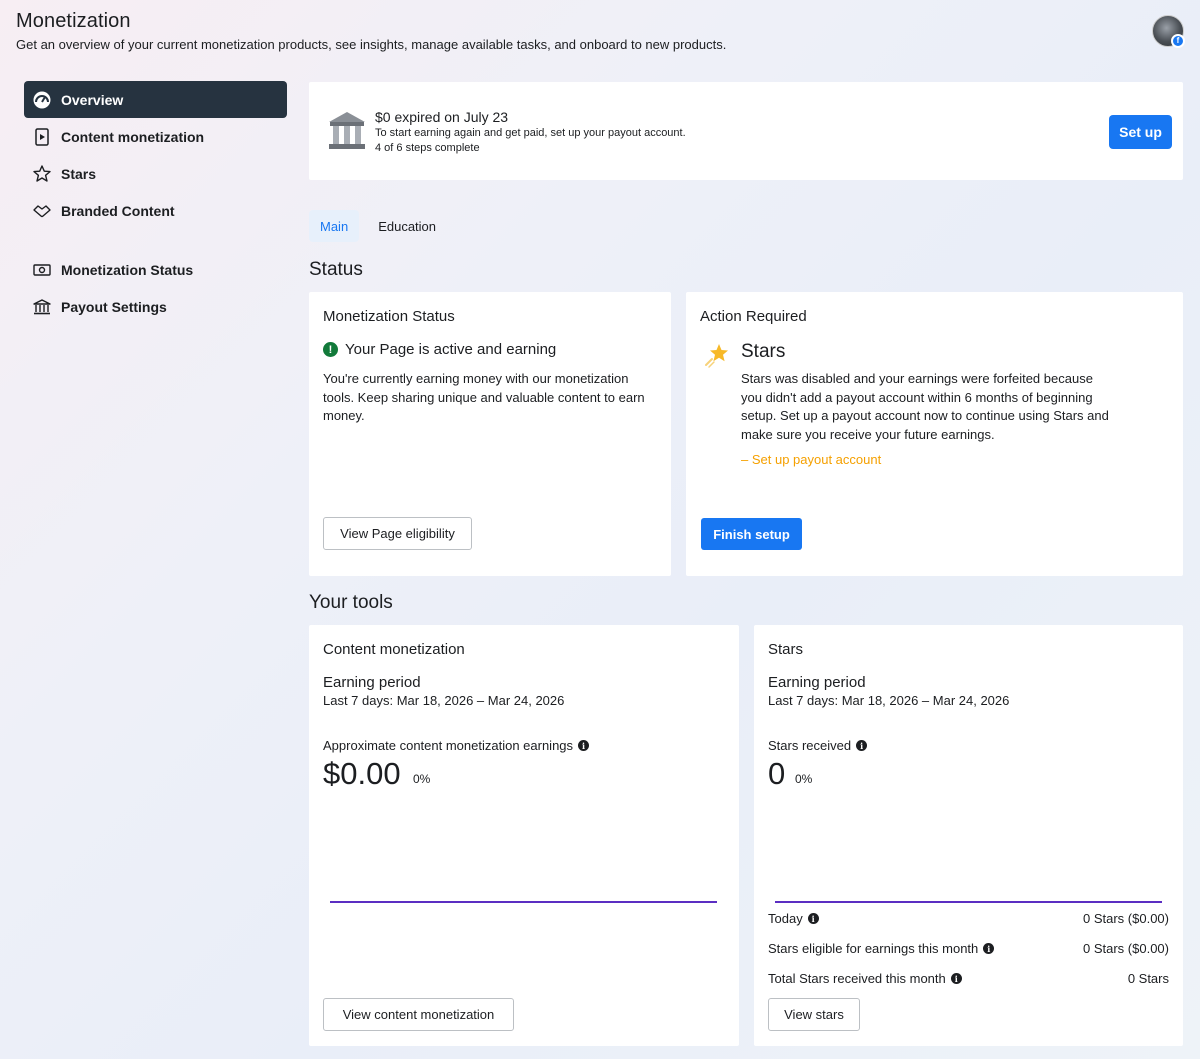  I want to click on stat-row-today: Today i 0 Stars ($0.00), so click(968, 918).